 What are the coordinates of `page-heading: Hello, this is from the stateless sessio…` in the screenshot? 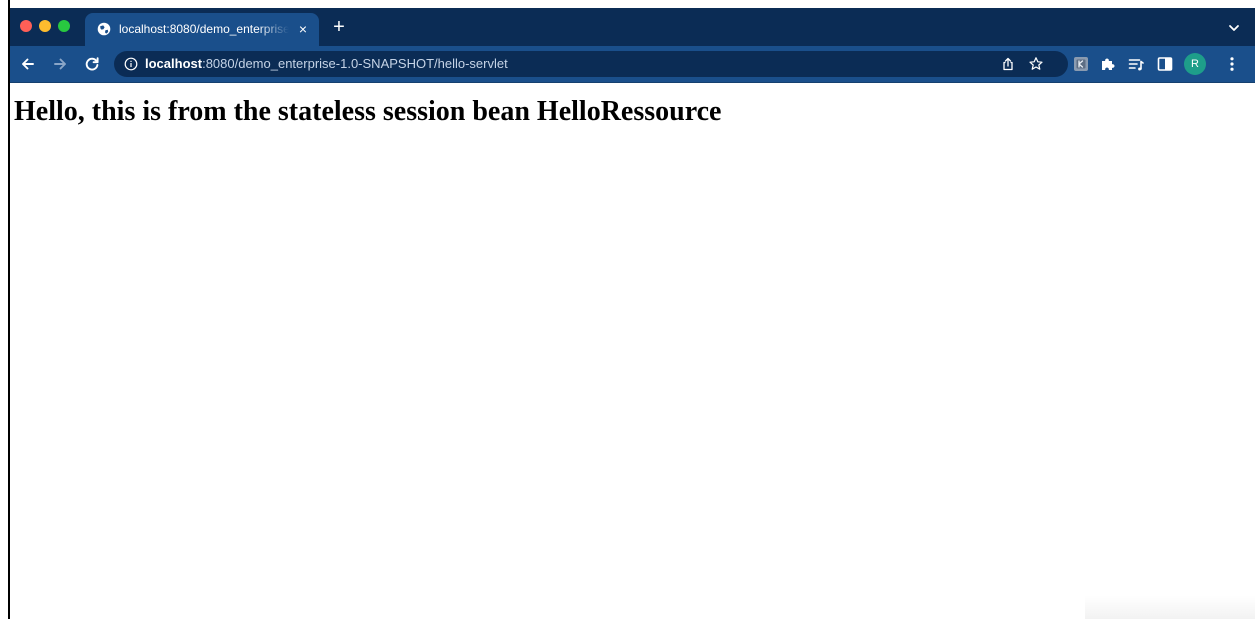 It's located at (368, 111).